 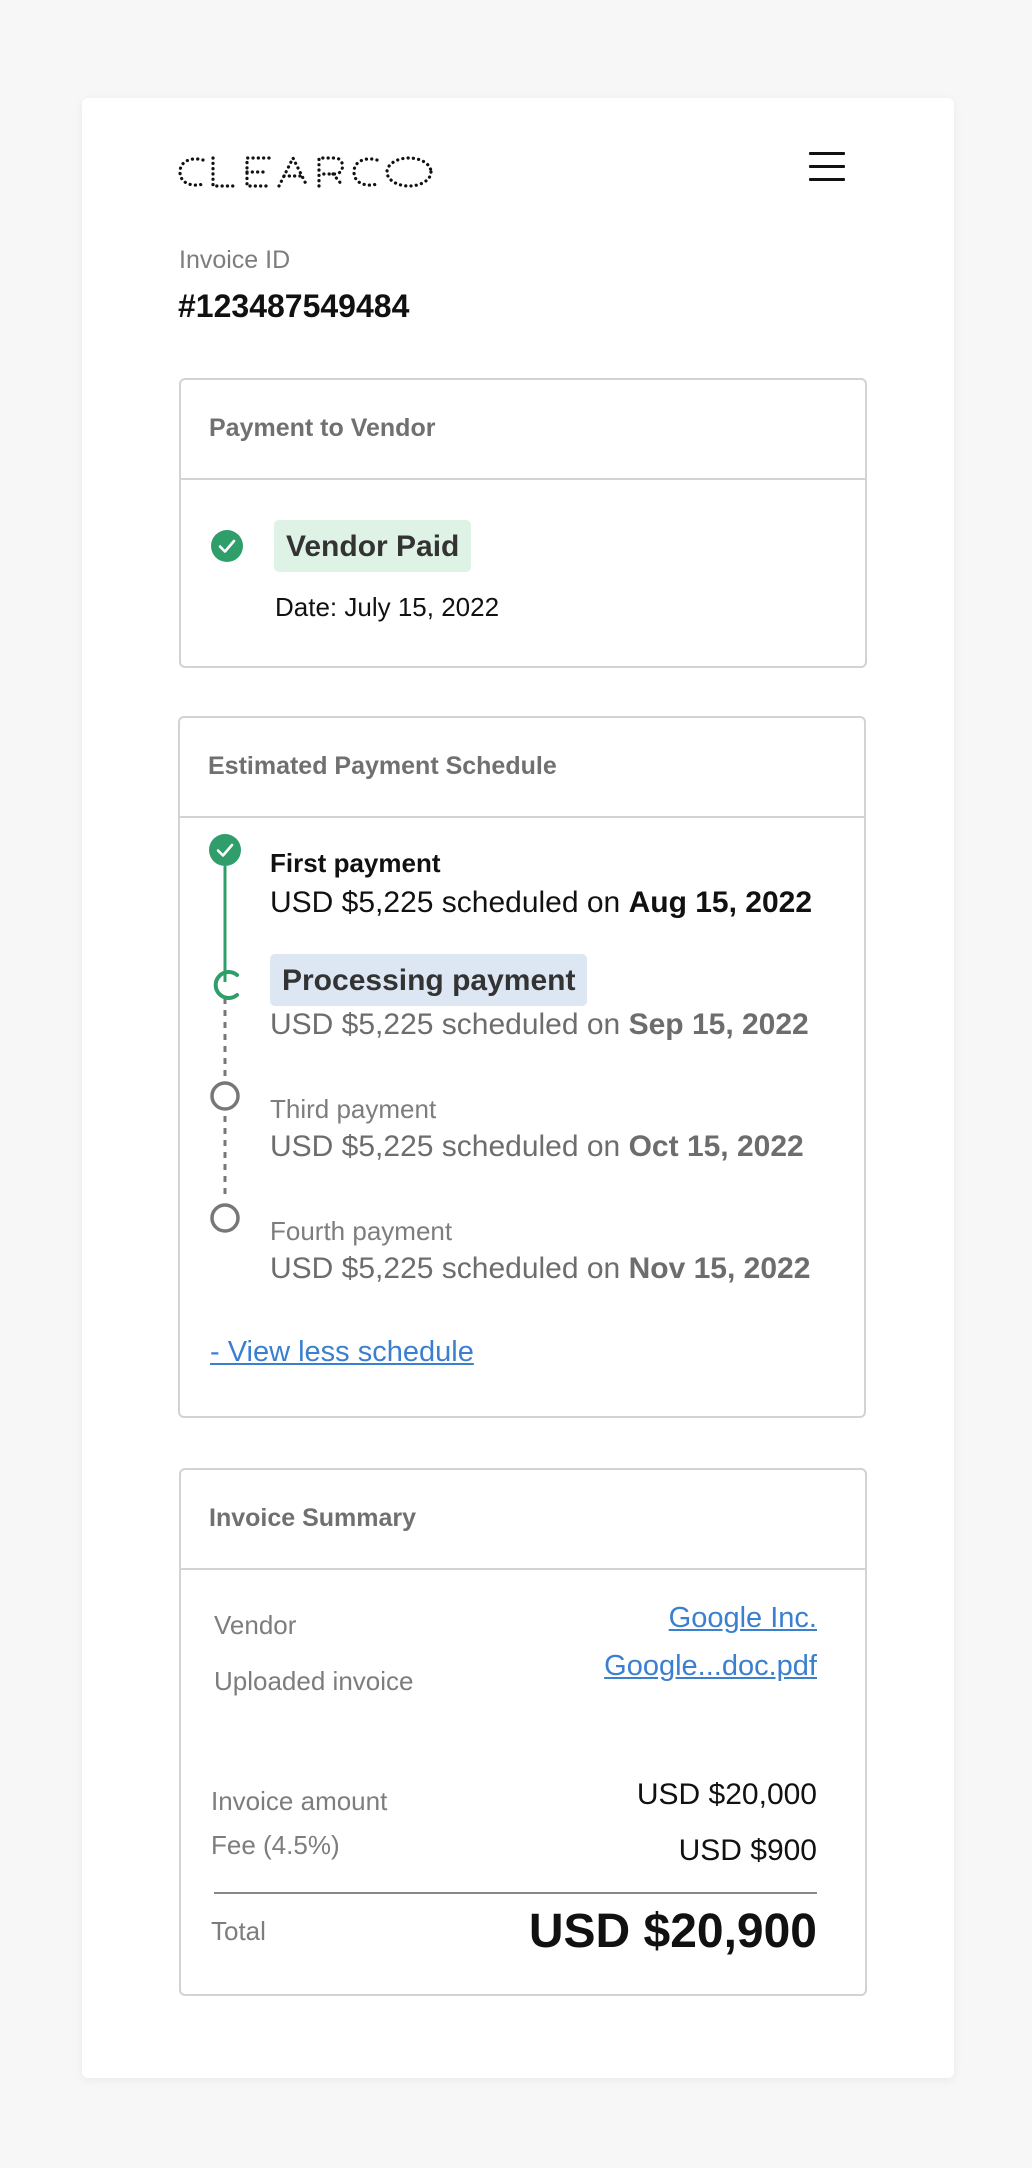 I want to click on summary-divider, so click(x=515, y=1893).